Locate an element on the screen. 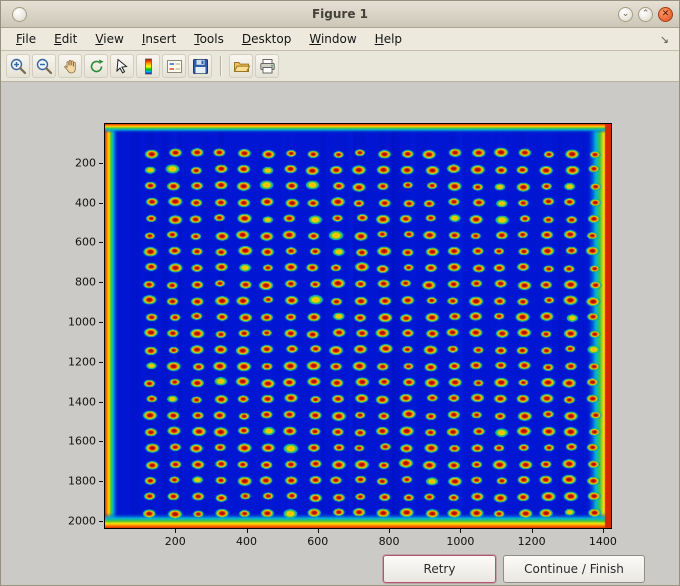 This screenshot has height=586, width=680. print-figure-button is located at coordinates (267, 66).